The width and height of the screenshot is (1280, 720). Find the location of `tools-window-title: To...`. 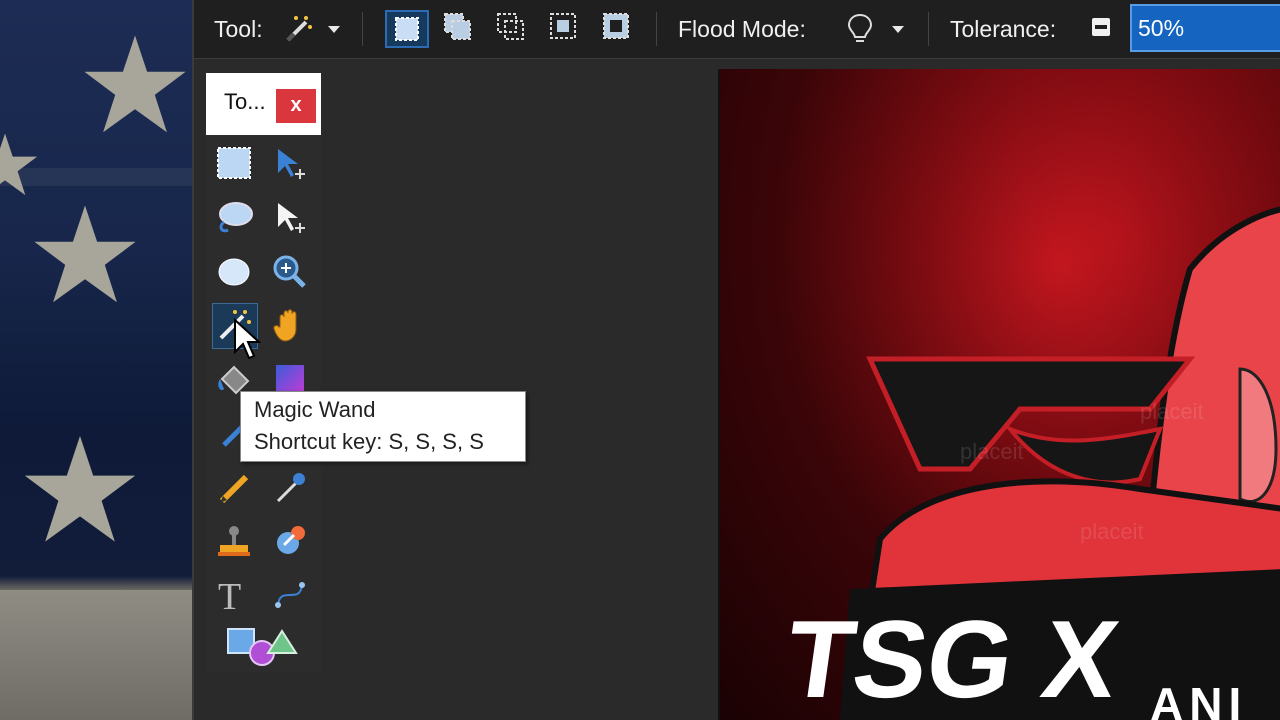

tools-window-title: To... is located at coordinates (245, 101).